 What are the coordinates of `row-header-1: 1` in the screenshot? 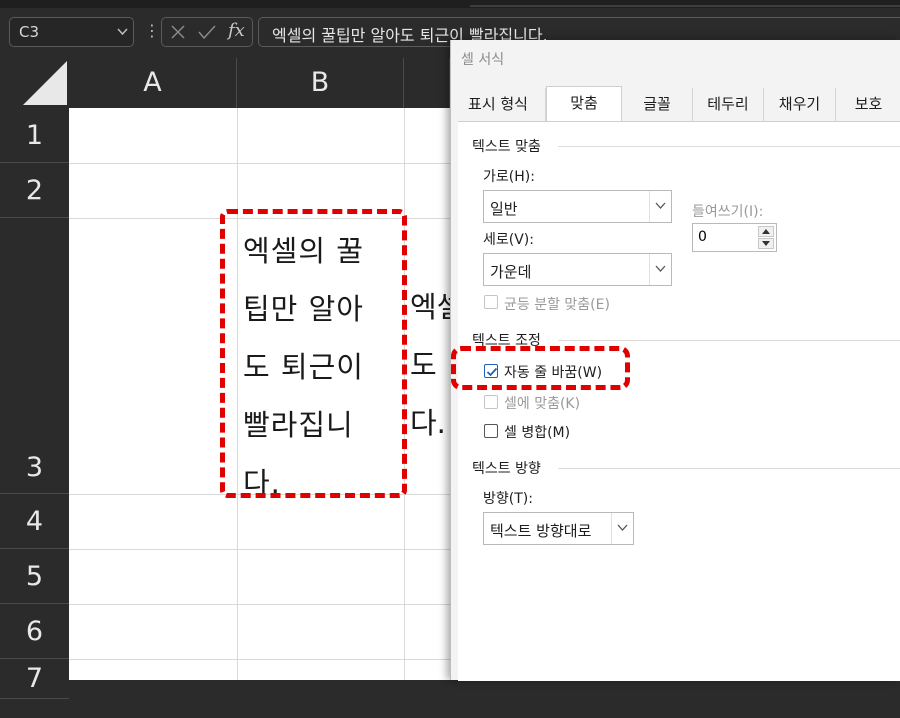 It's located at (34, 135).